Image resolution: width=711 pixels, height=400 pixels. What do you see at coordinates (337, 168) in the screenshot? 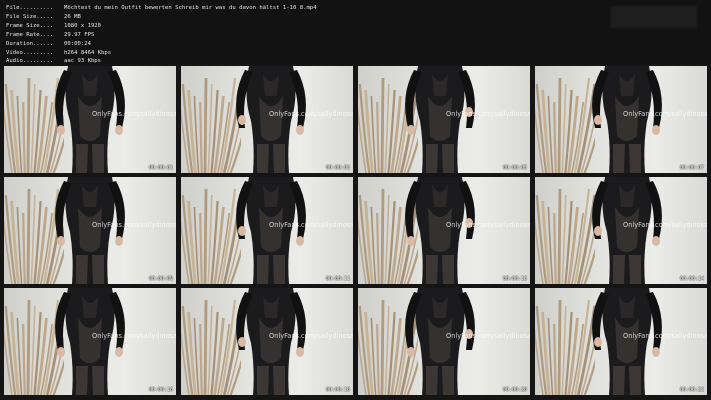
I see `thumbnail-timestamp: 00:00:03` at bounding box center [337, 168].